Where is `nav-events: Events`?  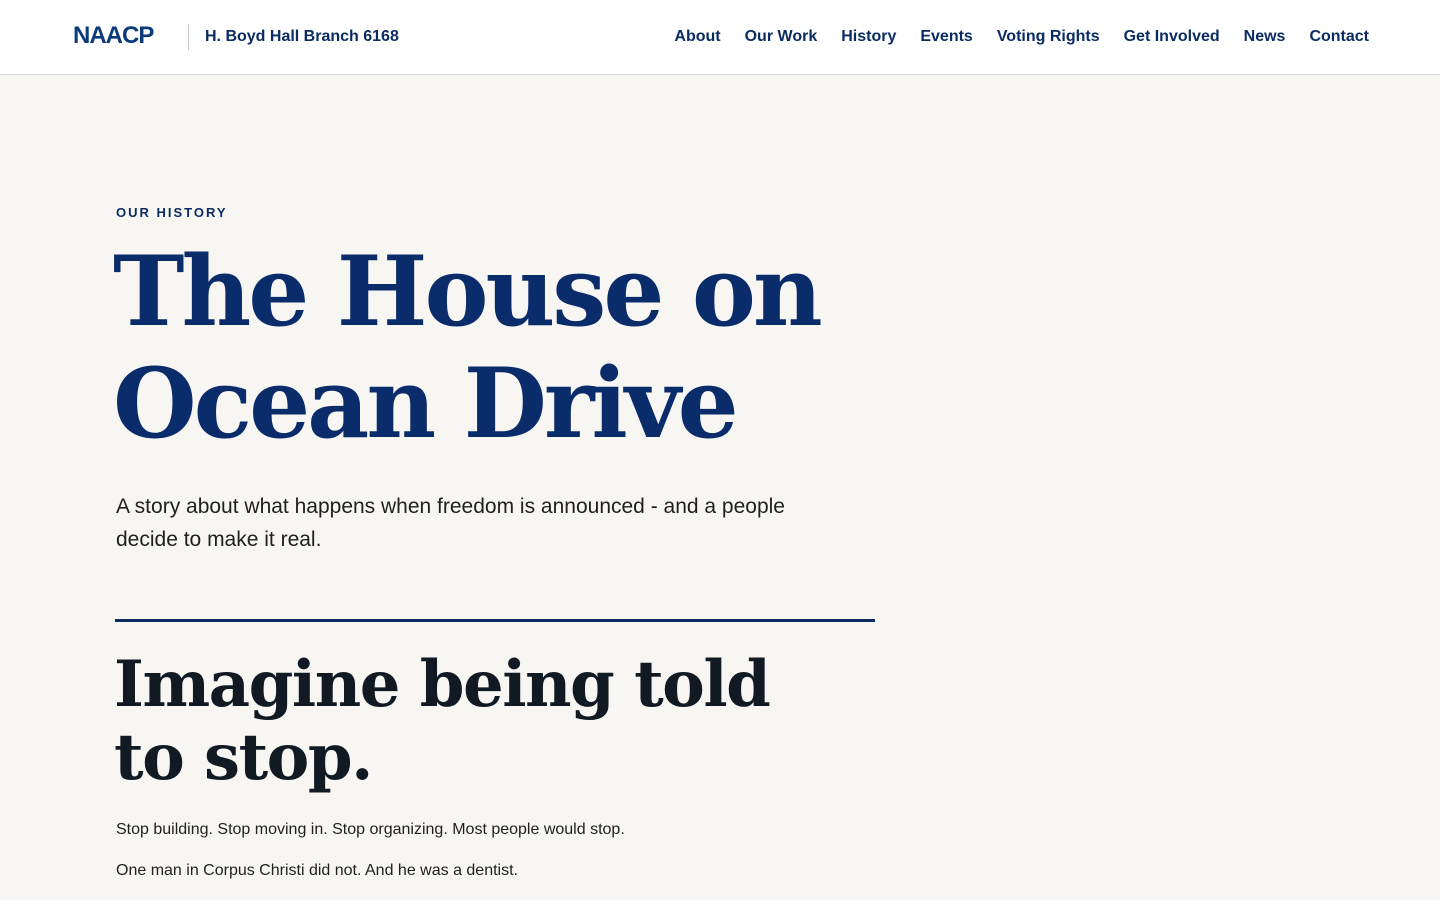 nav-events: Events is located at coordinates (946, 37).